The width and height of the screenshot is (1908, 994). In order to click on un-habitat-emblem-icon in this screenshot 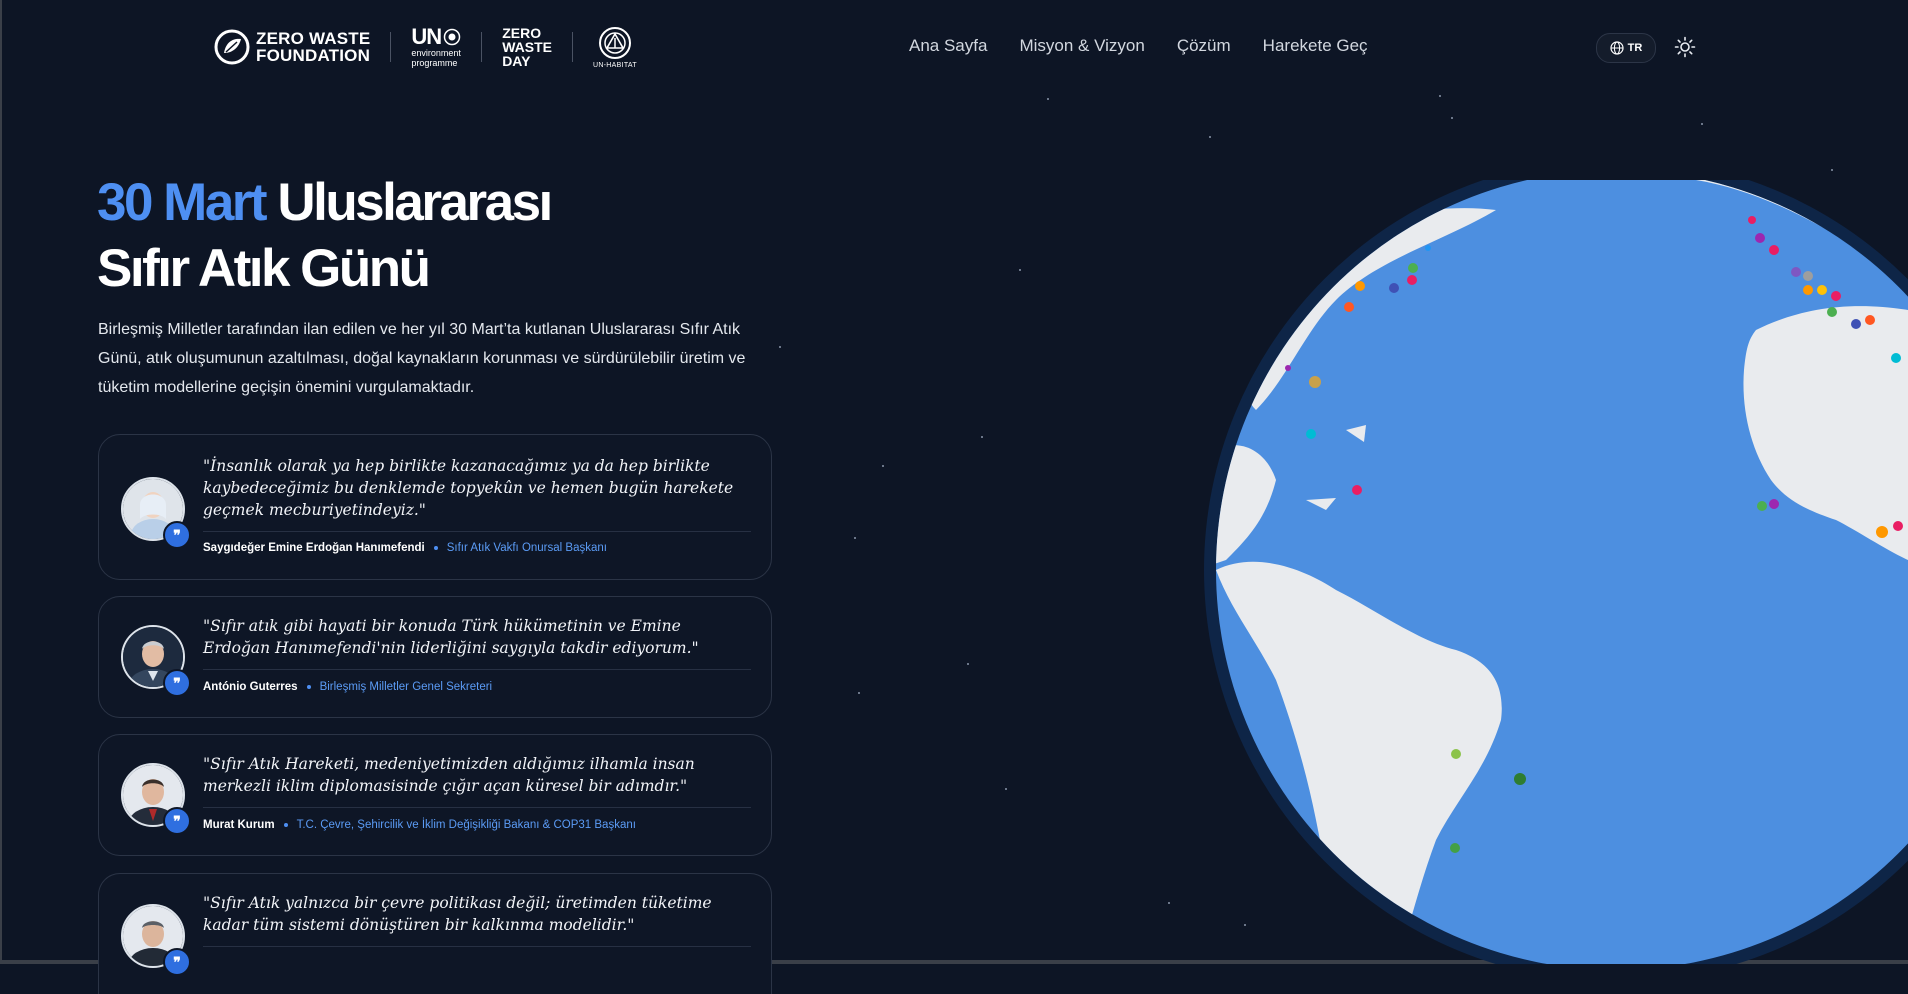, I will do `click(614, 42)`.